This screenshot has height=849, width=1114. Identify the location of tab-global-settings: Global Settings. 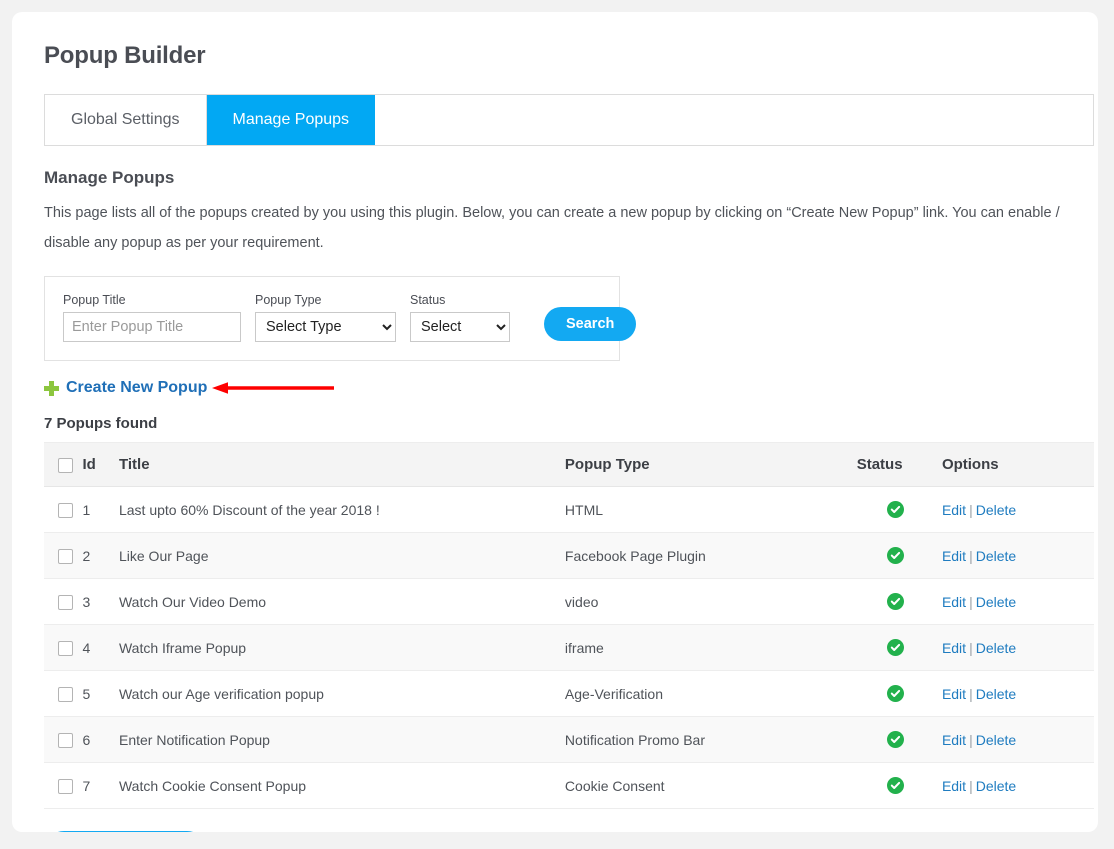
(126, 120).